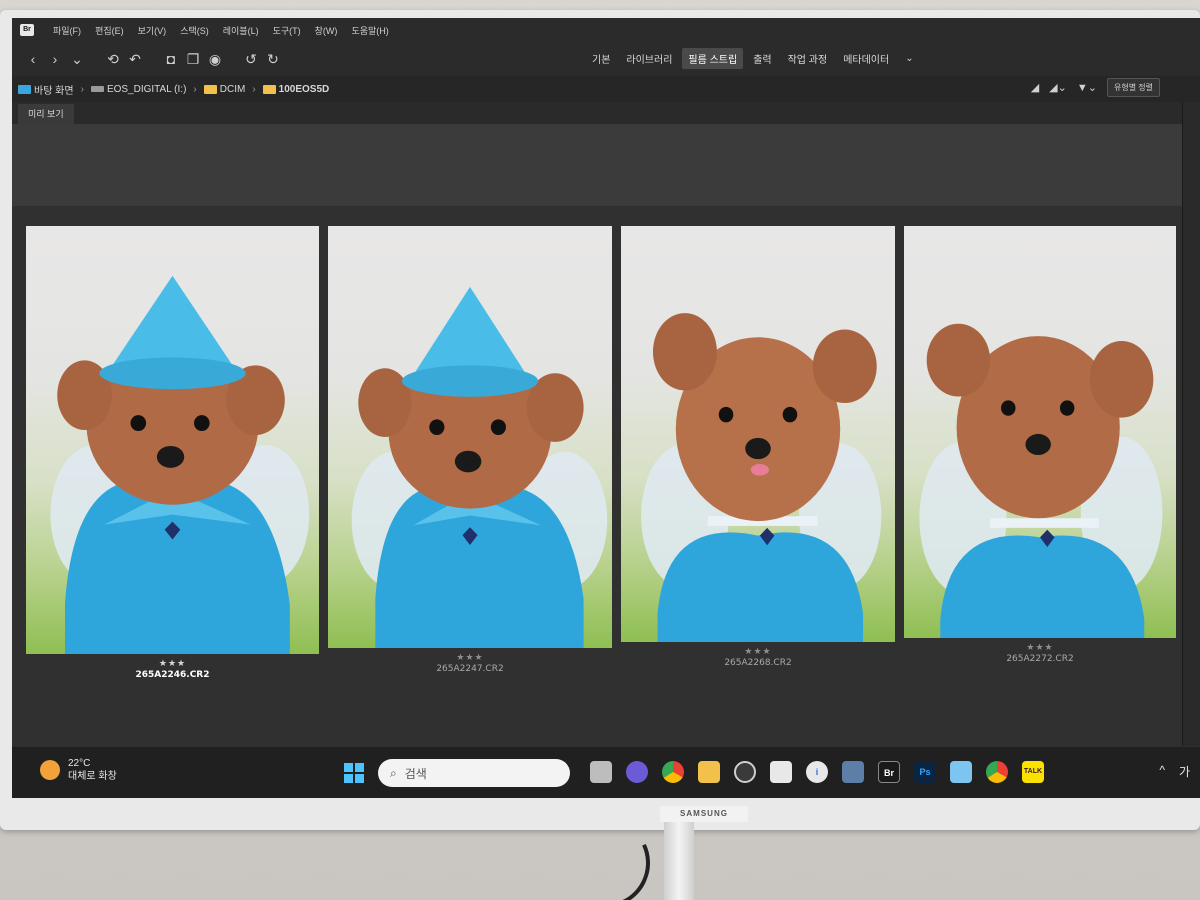 This screenshot has height=900, width=1200. What do you see at coordinates (597, 165) in the screenshot?
I see `preview-area` at bounding box center [597, 165].